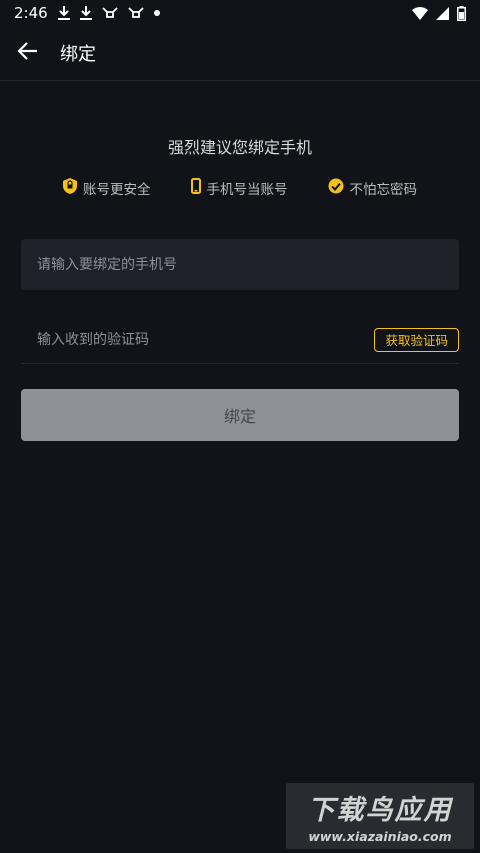  Describe the element at coordinates (420, 13) in the screenshot. I see `wifi-icon` at that location.